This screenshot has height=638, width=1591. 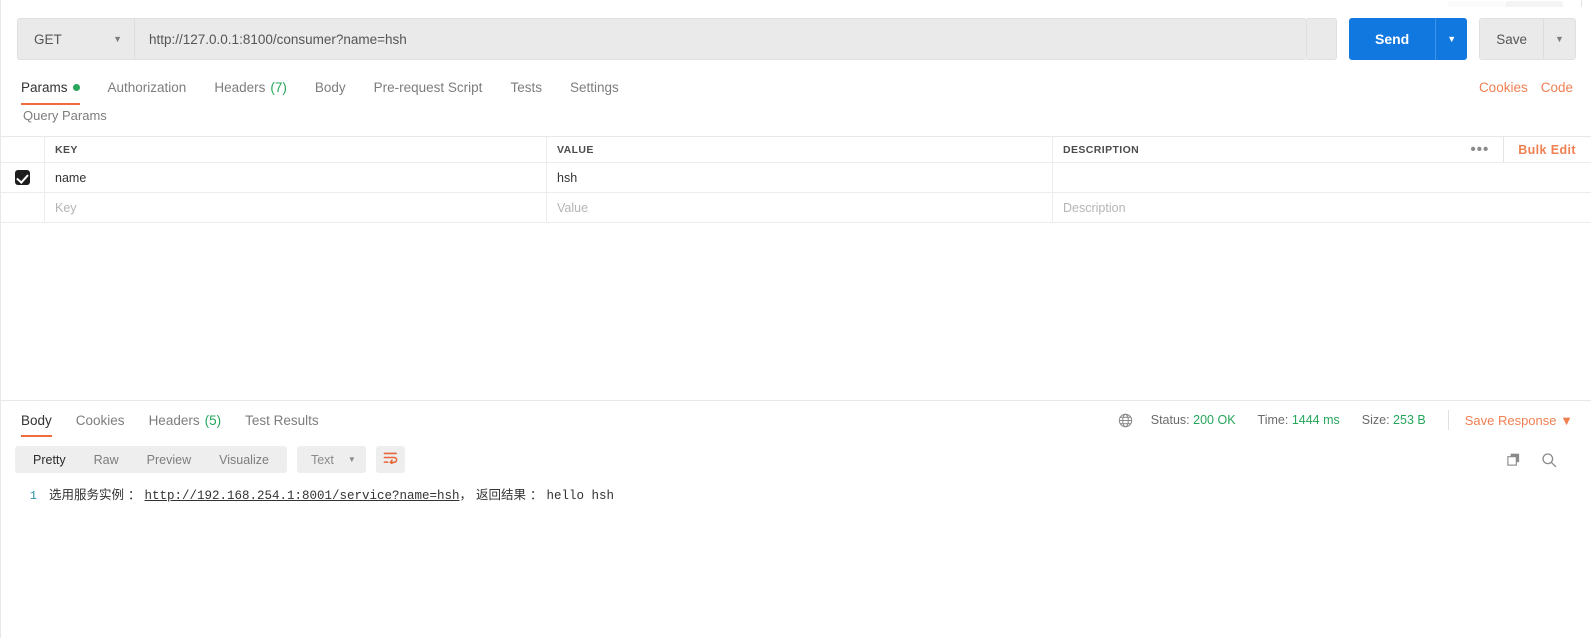 What do you see at coordinates (147, 87) in the screenshot?
I see `tab-authorization: Authorization` at bounding box center [147, 87].